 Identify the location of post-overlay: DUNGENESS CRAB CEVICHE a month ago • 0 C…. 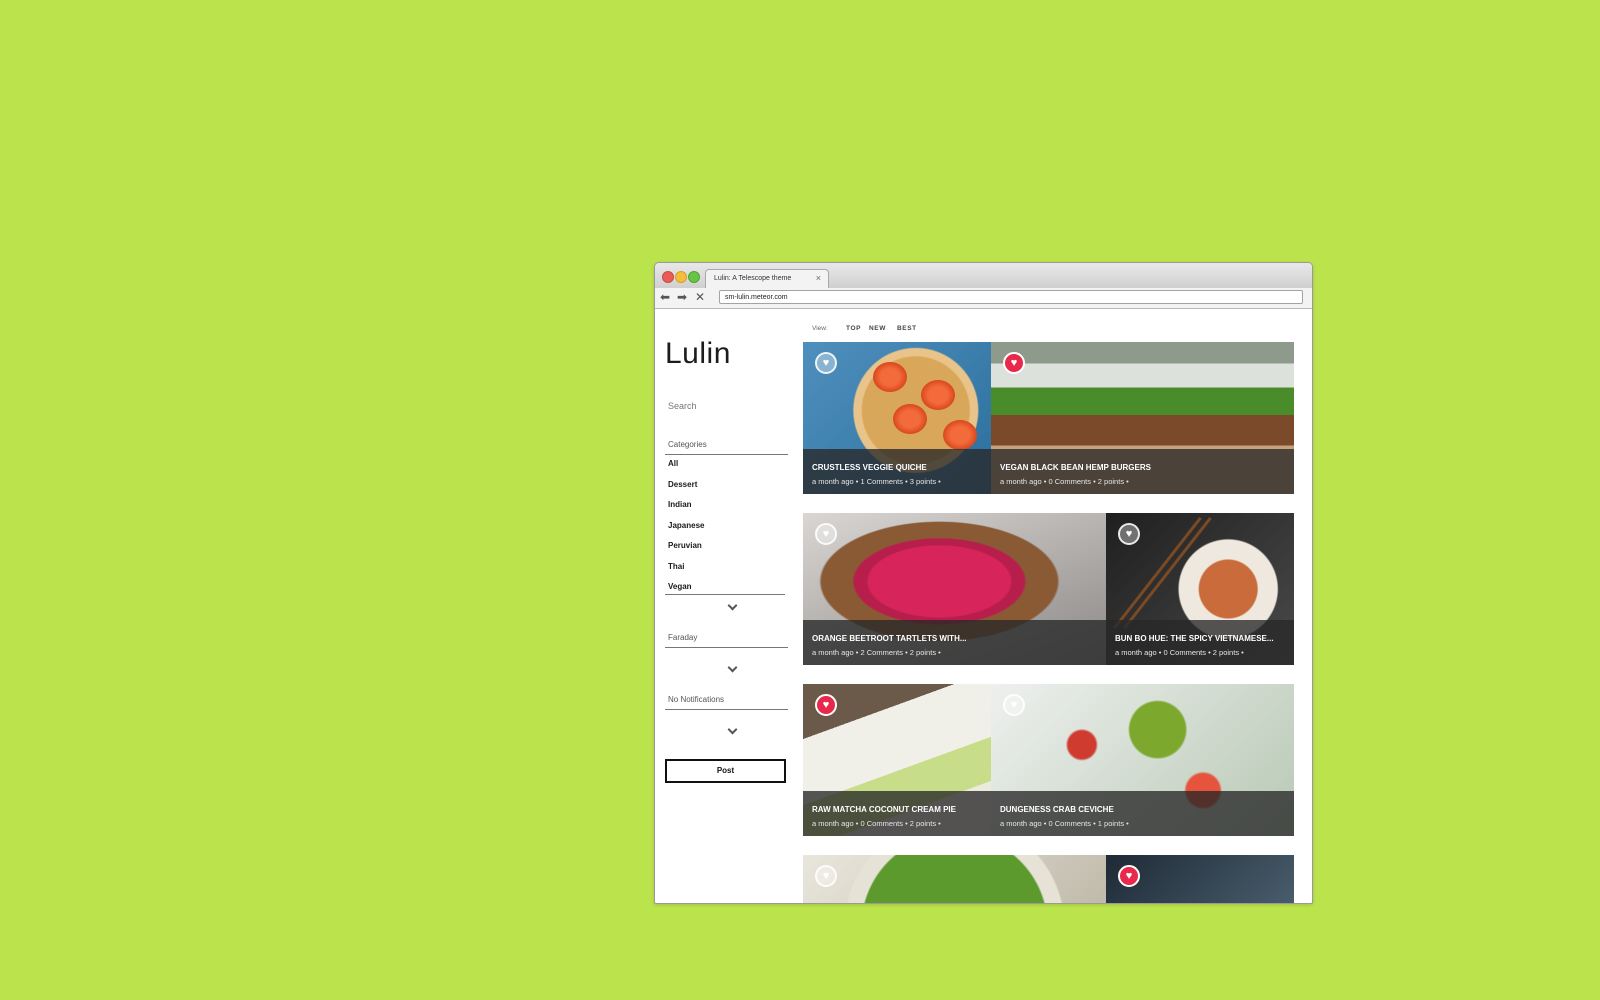
(1142, 813).